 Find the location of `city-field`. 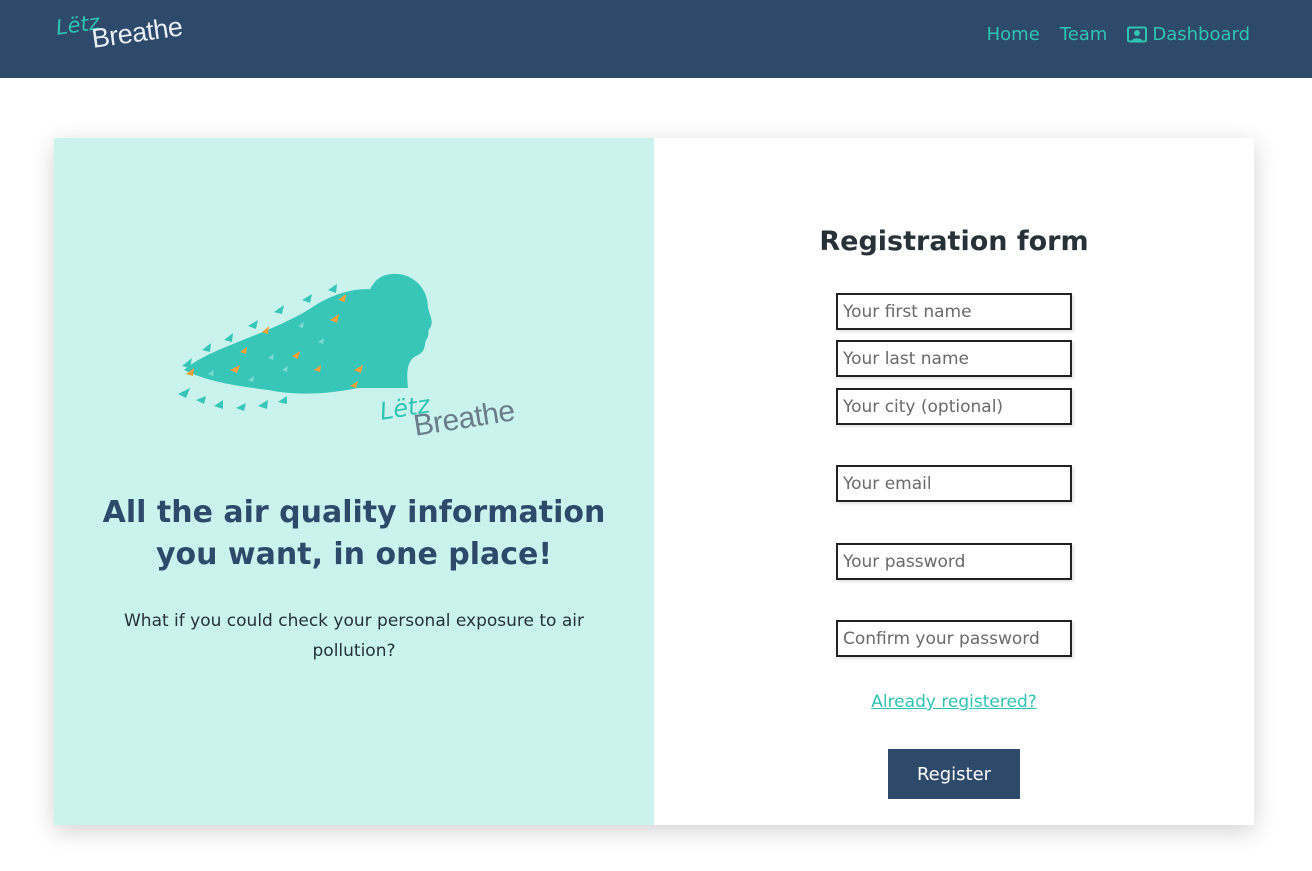

city-field is located at coordinates (954, 406).